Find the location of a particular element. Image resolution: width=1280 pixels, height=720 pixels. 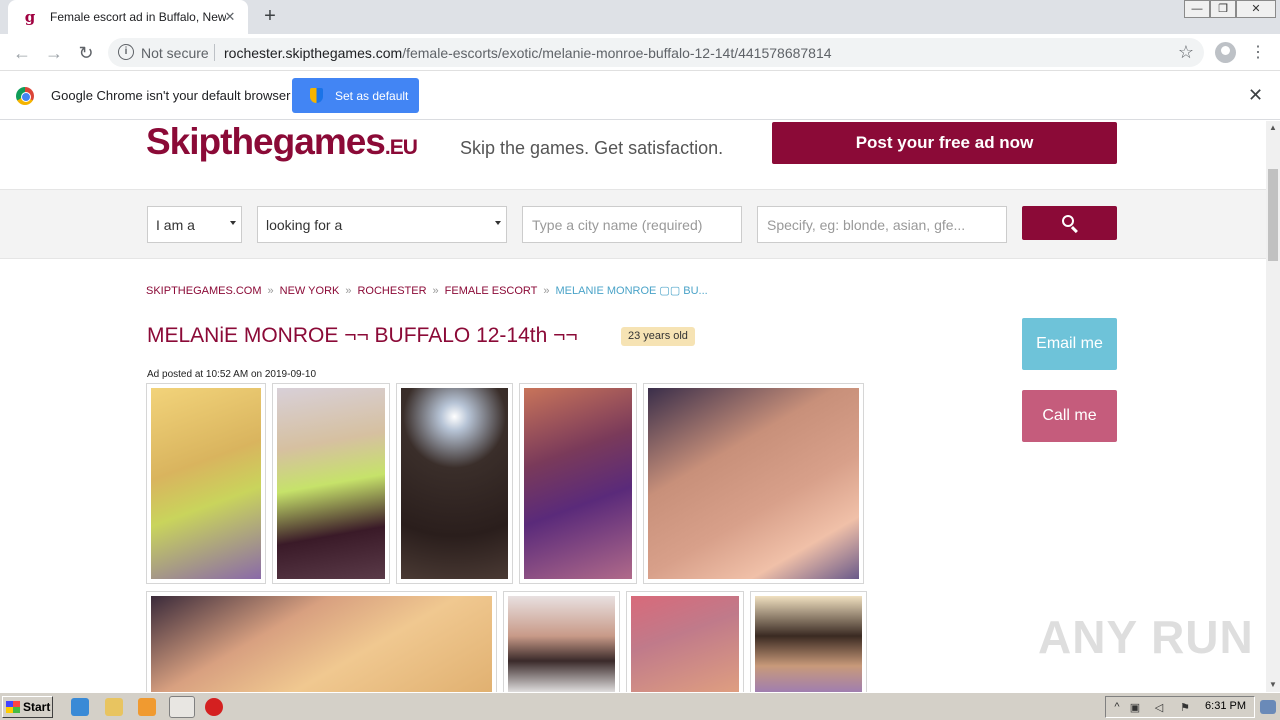

email-me-button: Email me is located at coordinates (1069, 344).